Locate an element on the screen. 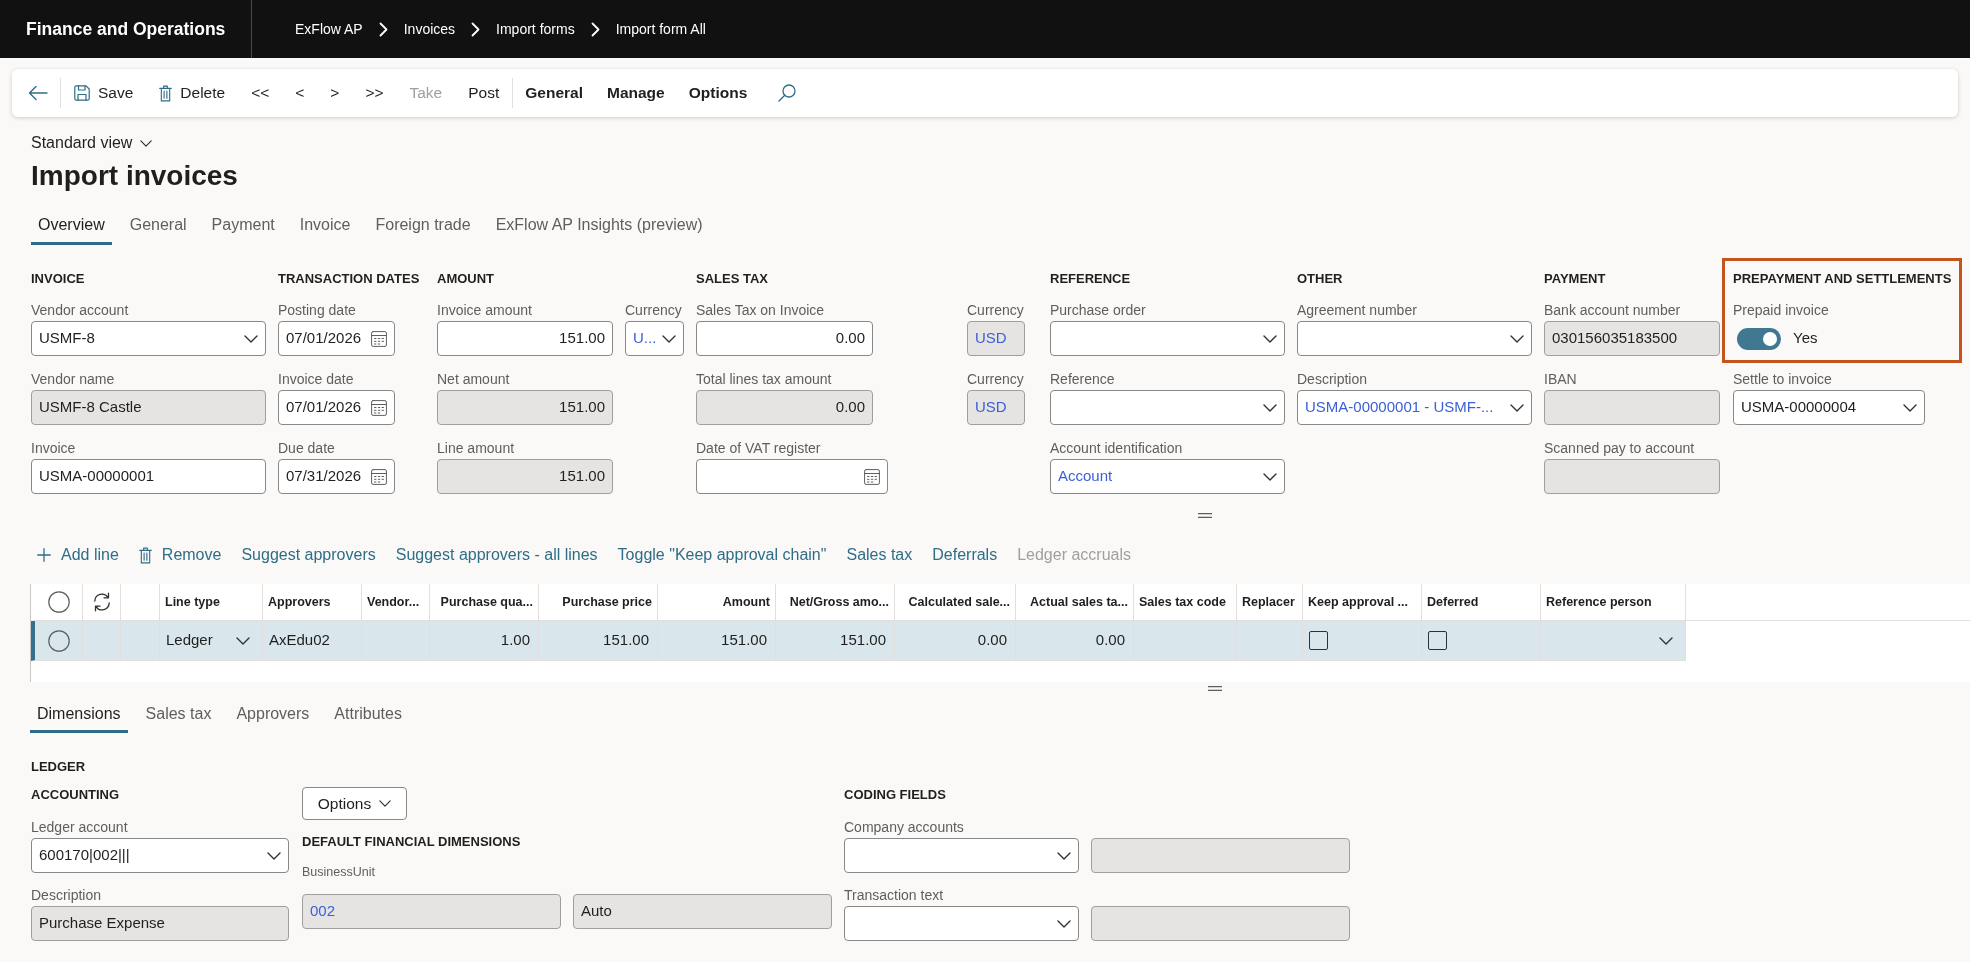  tab: General is located at coordinates (158, 226).